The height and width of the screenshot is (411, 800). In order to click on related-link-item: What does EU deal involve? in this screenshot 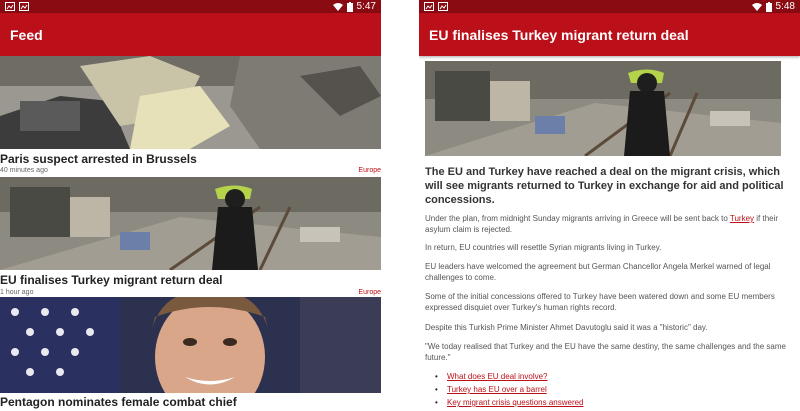, I will do `click(509, 376)`.